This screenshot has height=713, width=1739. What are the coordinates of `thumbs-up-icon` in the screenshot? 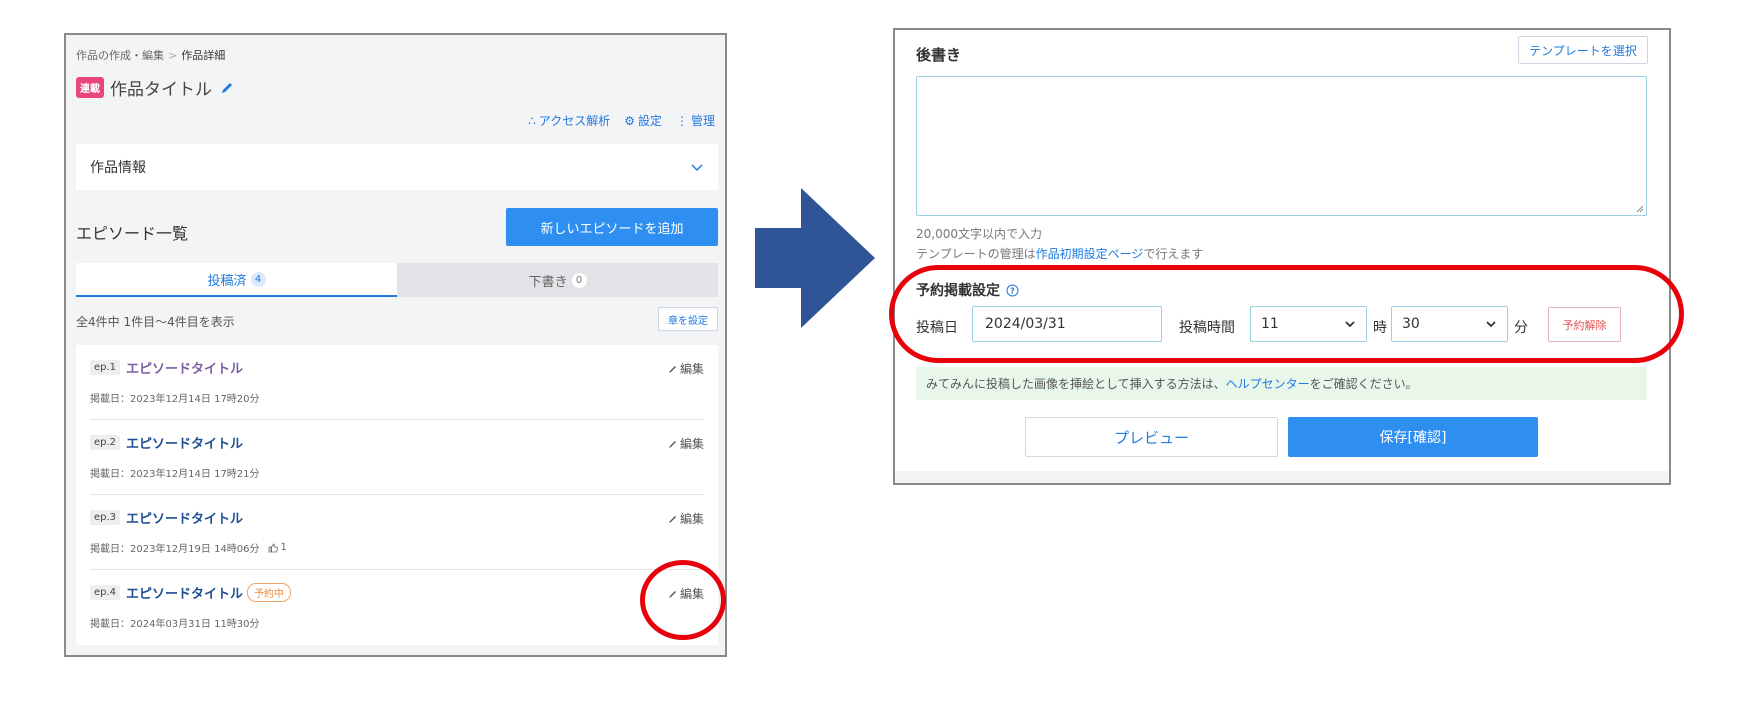 It's located at (273, 547).